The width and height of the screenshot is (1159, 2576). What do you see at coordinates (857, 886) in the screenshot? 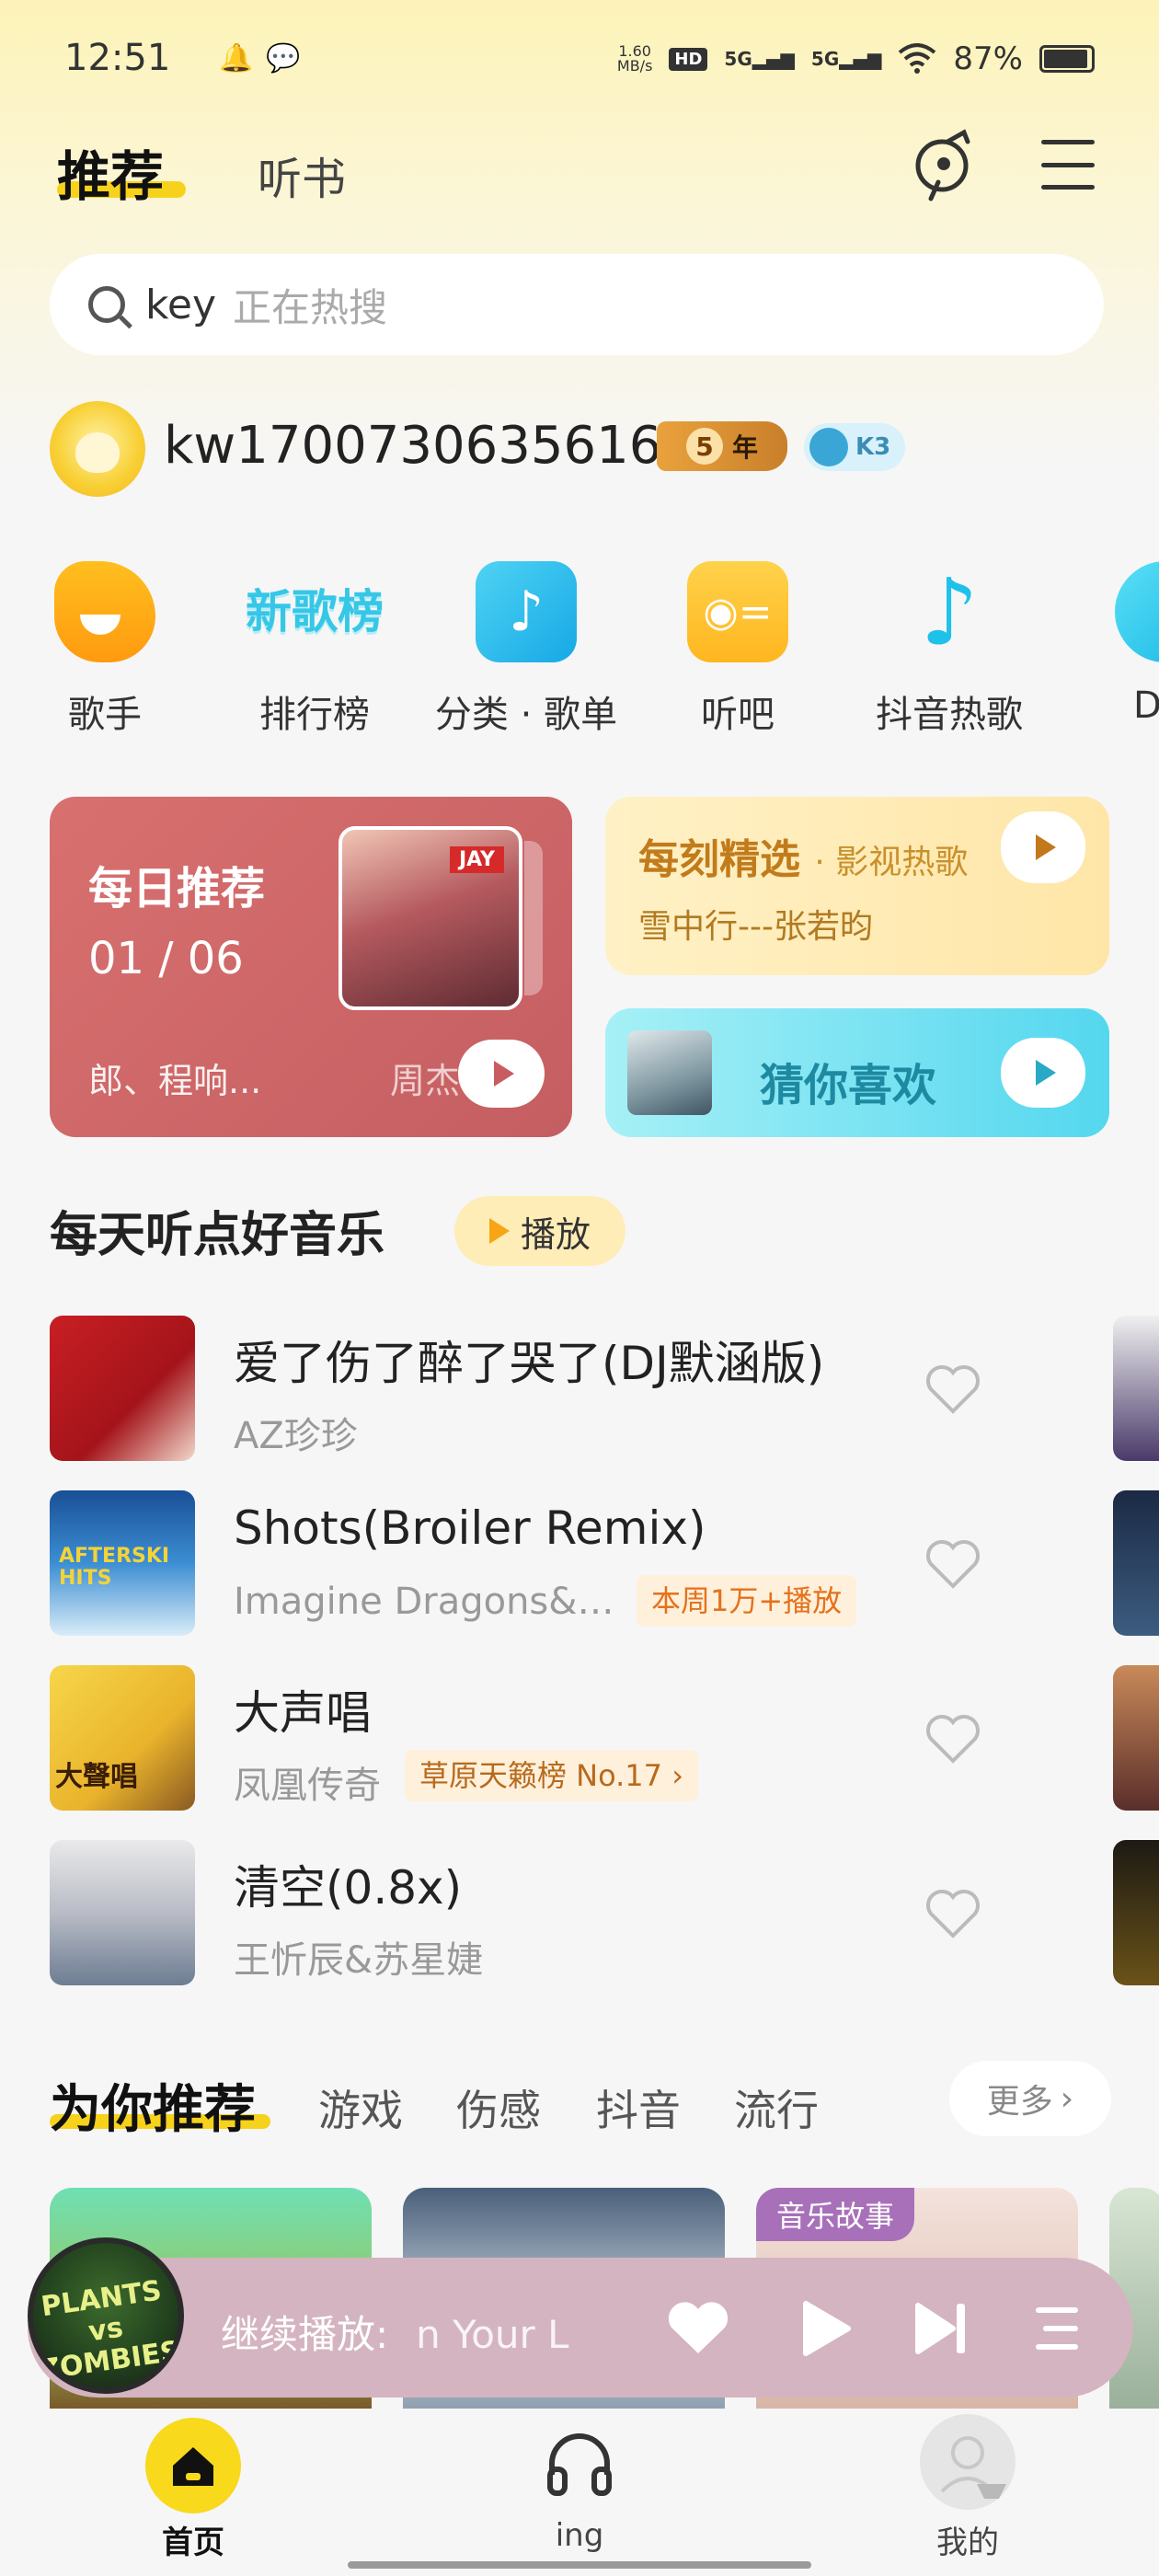
I see `moment-select-card: 每刻精选 · 影视热歌 雪中行---张若昀` at bounding box center [857, 886].